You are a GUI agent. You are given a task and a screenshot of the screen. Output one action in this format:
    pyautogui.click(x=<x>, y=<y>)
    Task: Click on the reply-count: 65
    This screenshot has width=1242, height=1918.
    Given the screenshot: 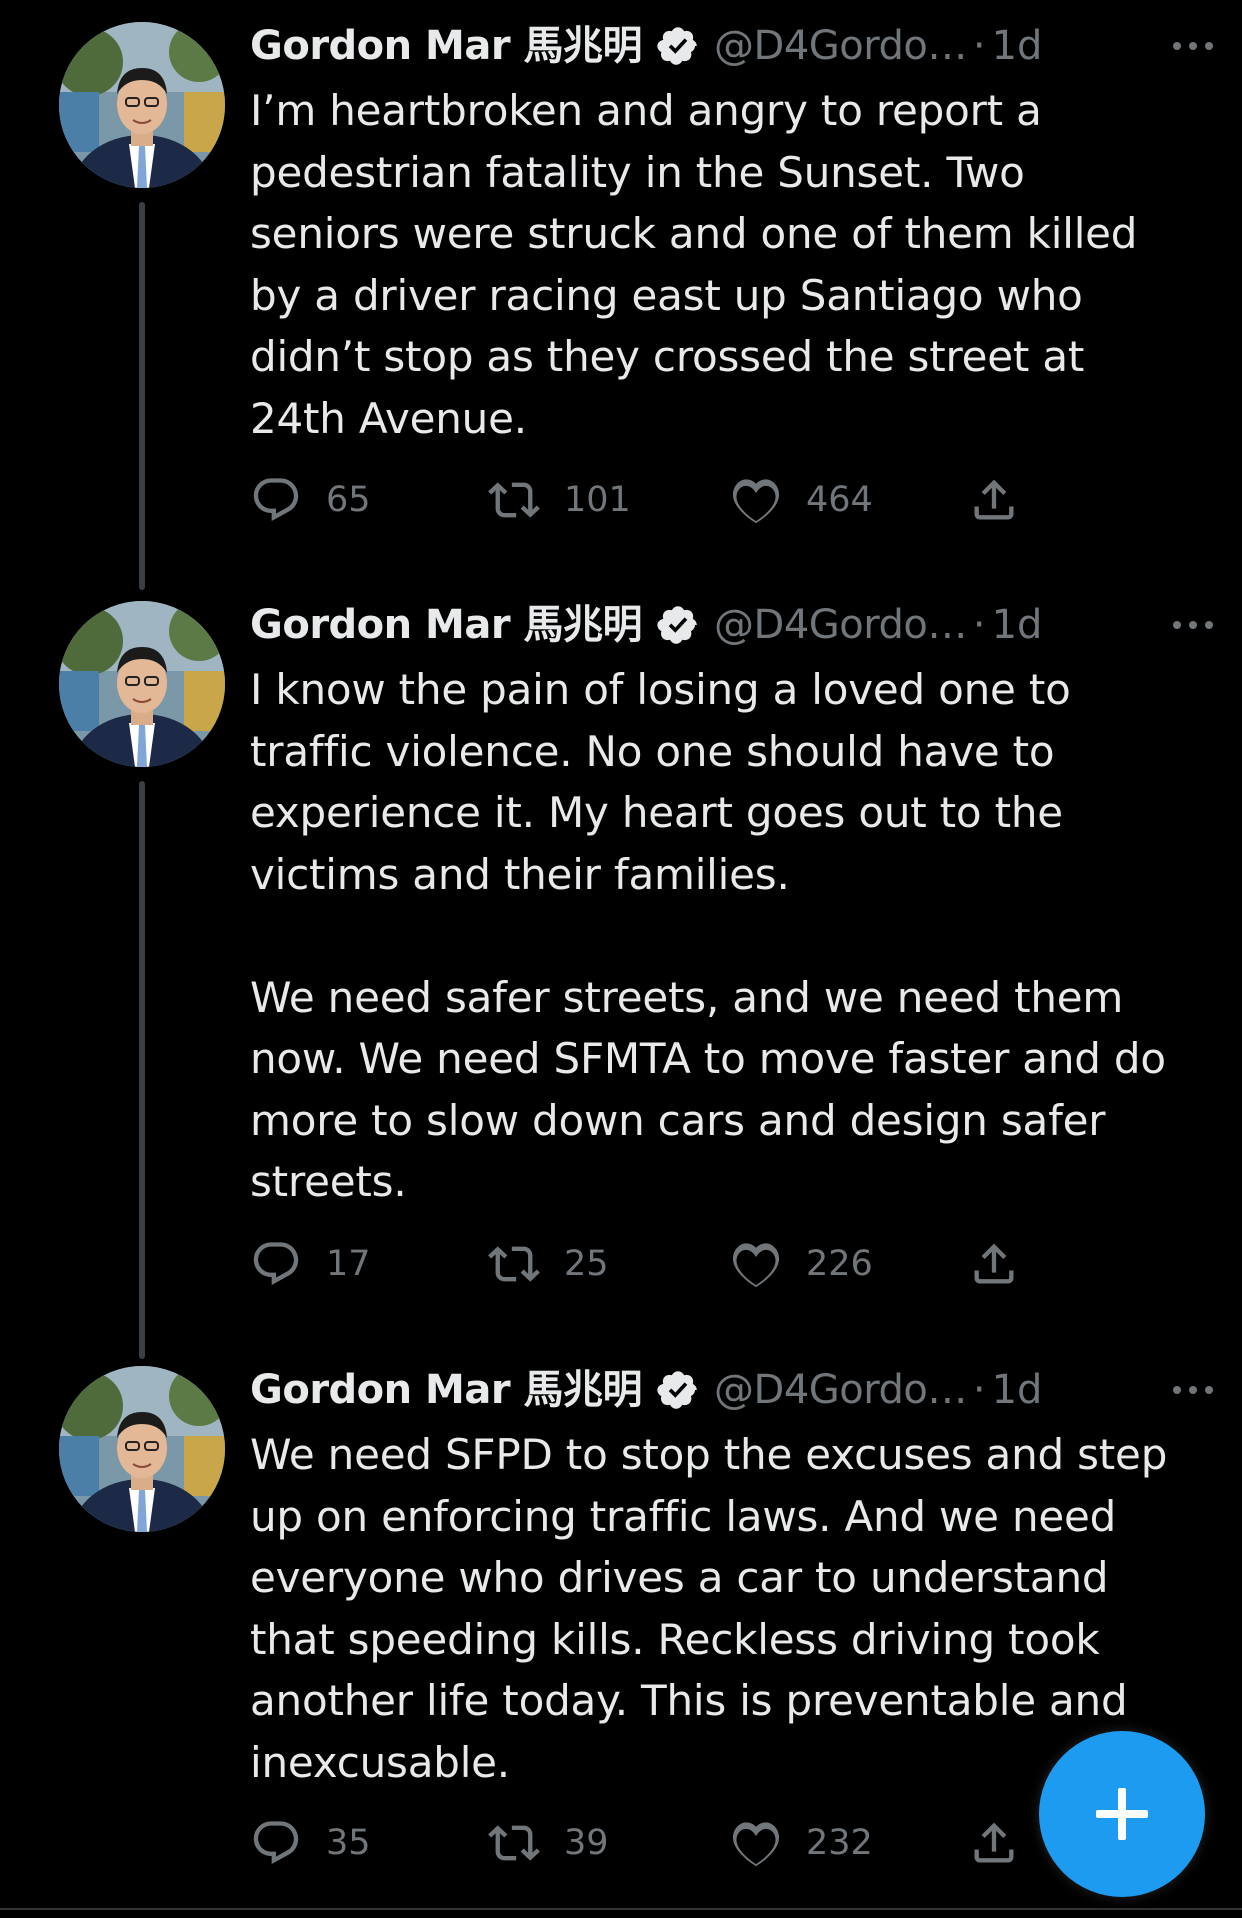 What is the action you would take?
    pyautogui.click(x=348, y=500)
    